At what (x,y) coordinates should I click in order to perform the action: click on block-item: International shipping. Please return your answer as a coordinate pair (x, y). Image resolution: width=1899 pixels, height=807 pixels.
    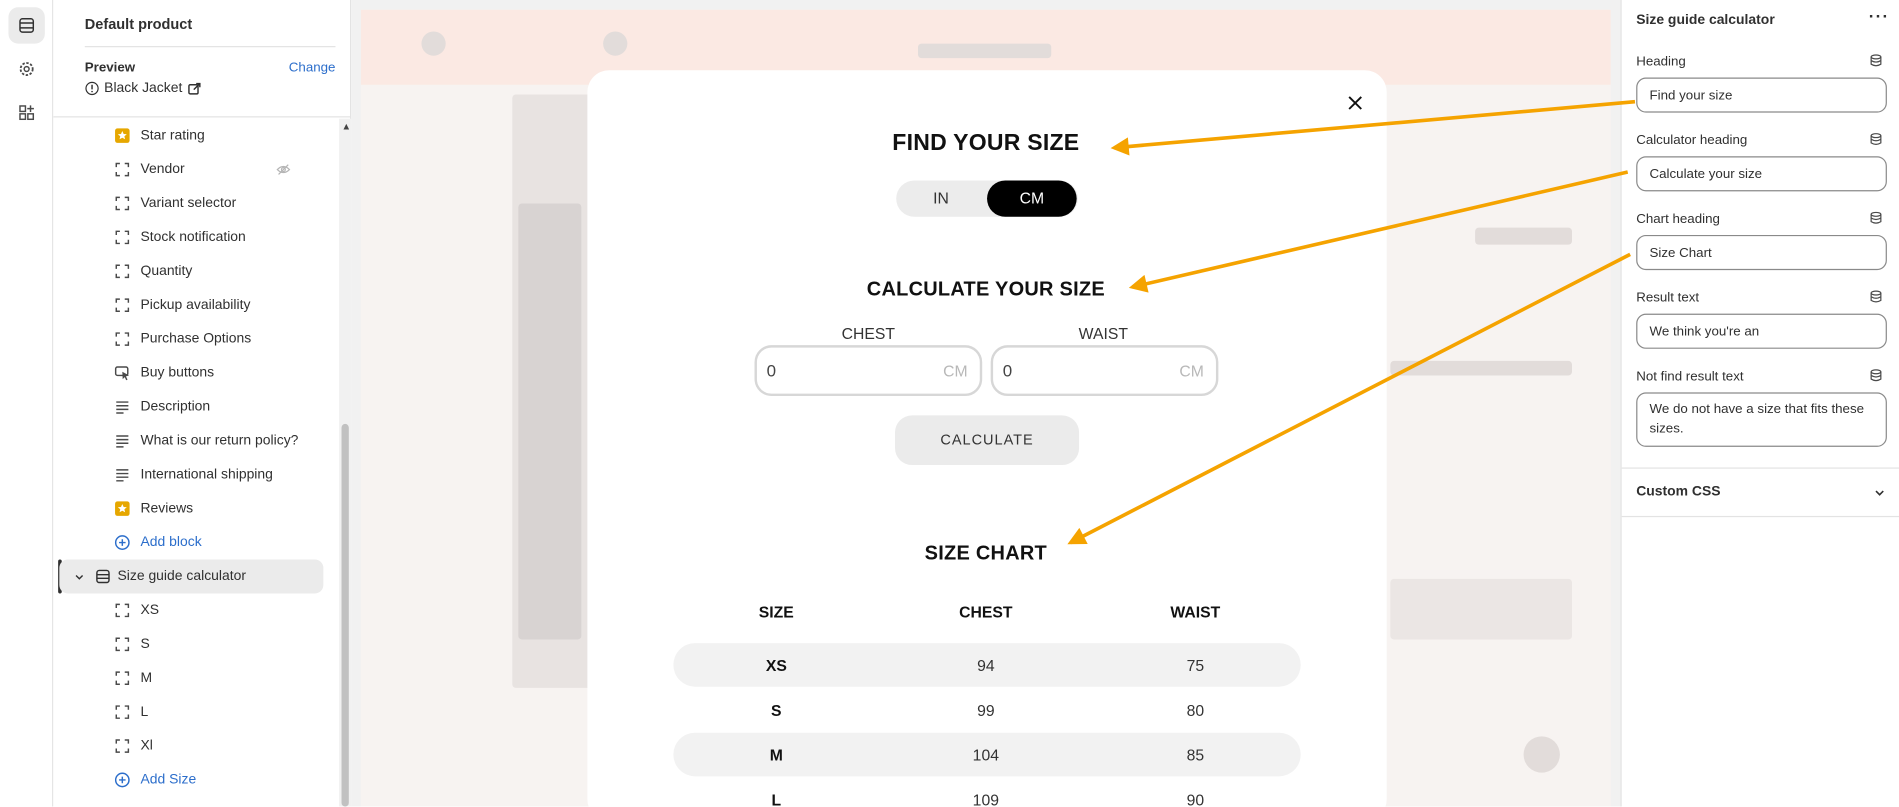
    Looking at the image, I should click on (194, 475).